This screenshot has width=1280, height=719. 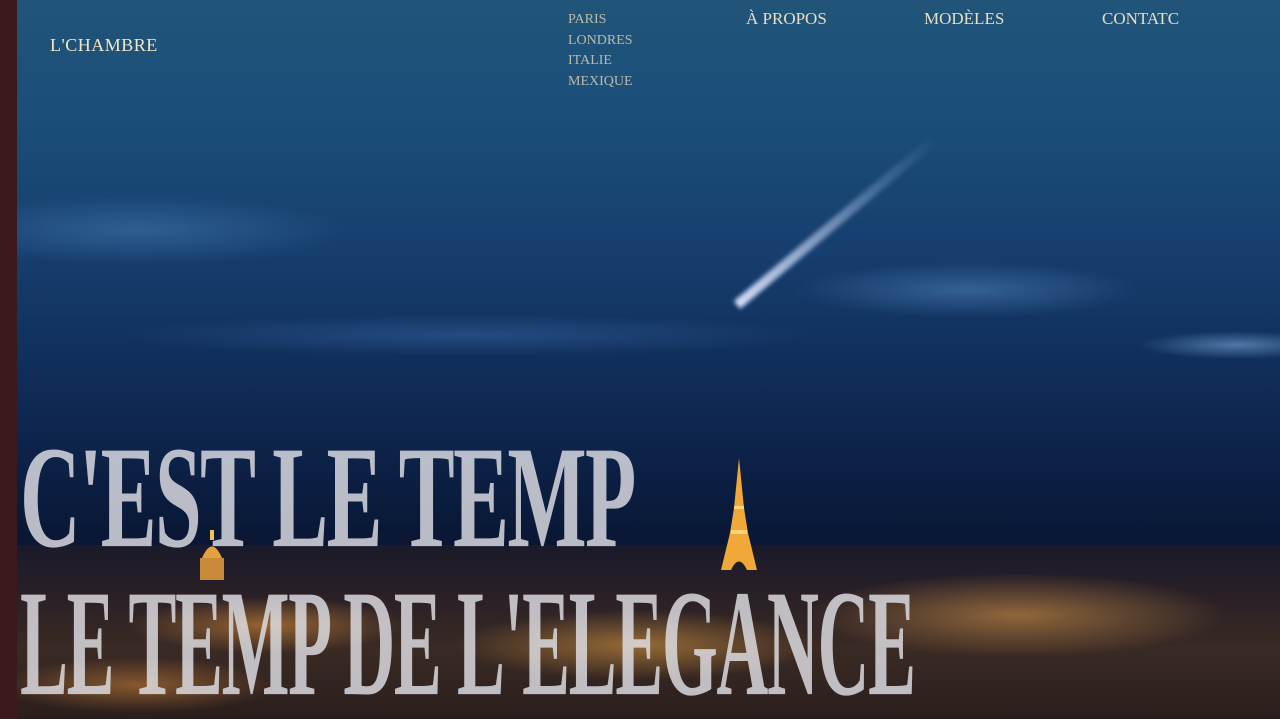 What do you see at coordinates (104, 45) in the screenshot?
I see `brand-logo: L'CHAMBRE` at bounding box center [104, 45].